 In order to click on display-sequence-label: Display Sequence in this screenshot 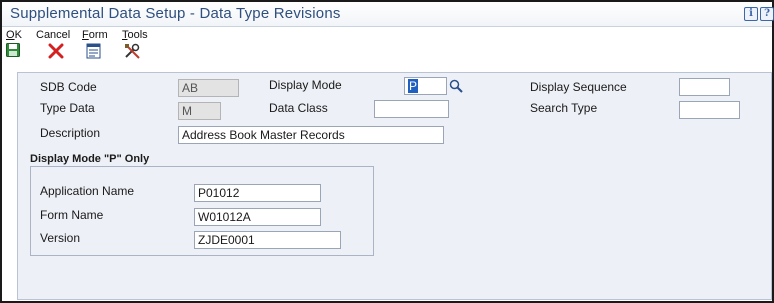, I will do `click(578, 87)`.